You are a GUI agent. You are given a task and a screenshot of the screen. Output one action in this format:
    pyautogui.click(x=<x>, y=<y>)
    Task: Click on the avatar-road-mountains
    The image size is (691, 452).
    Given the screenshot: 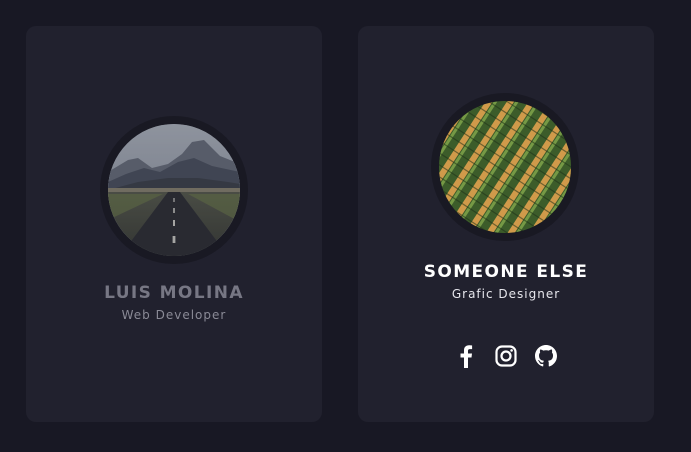 What is the action you would take?
    pyautogui.click(x=174, y=190)
    